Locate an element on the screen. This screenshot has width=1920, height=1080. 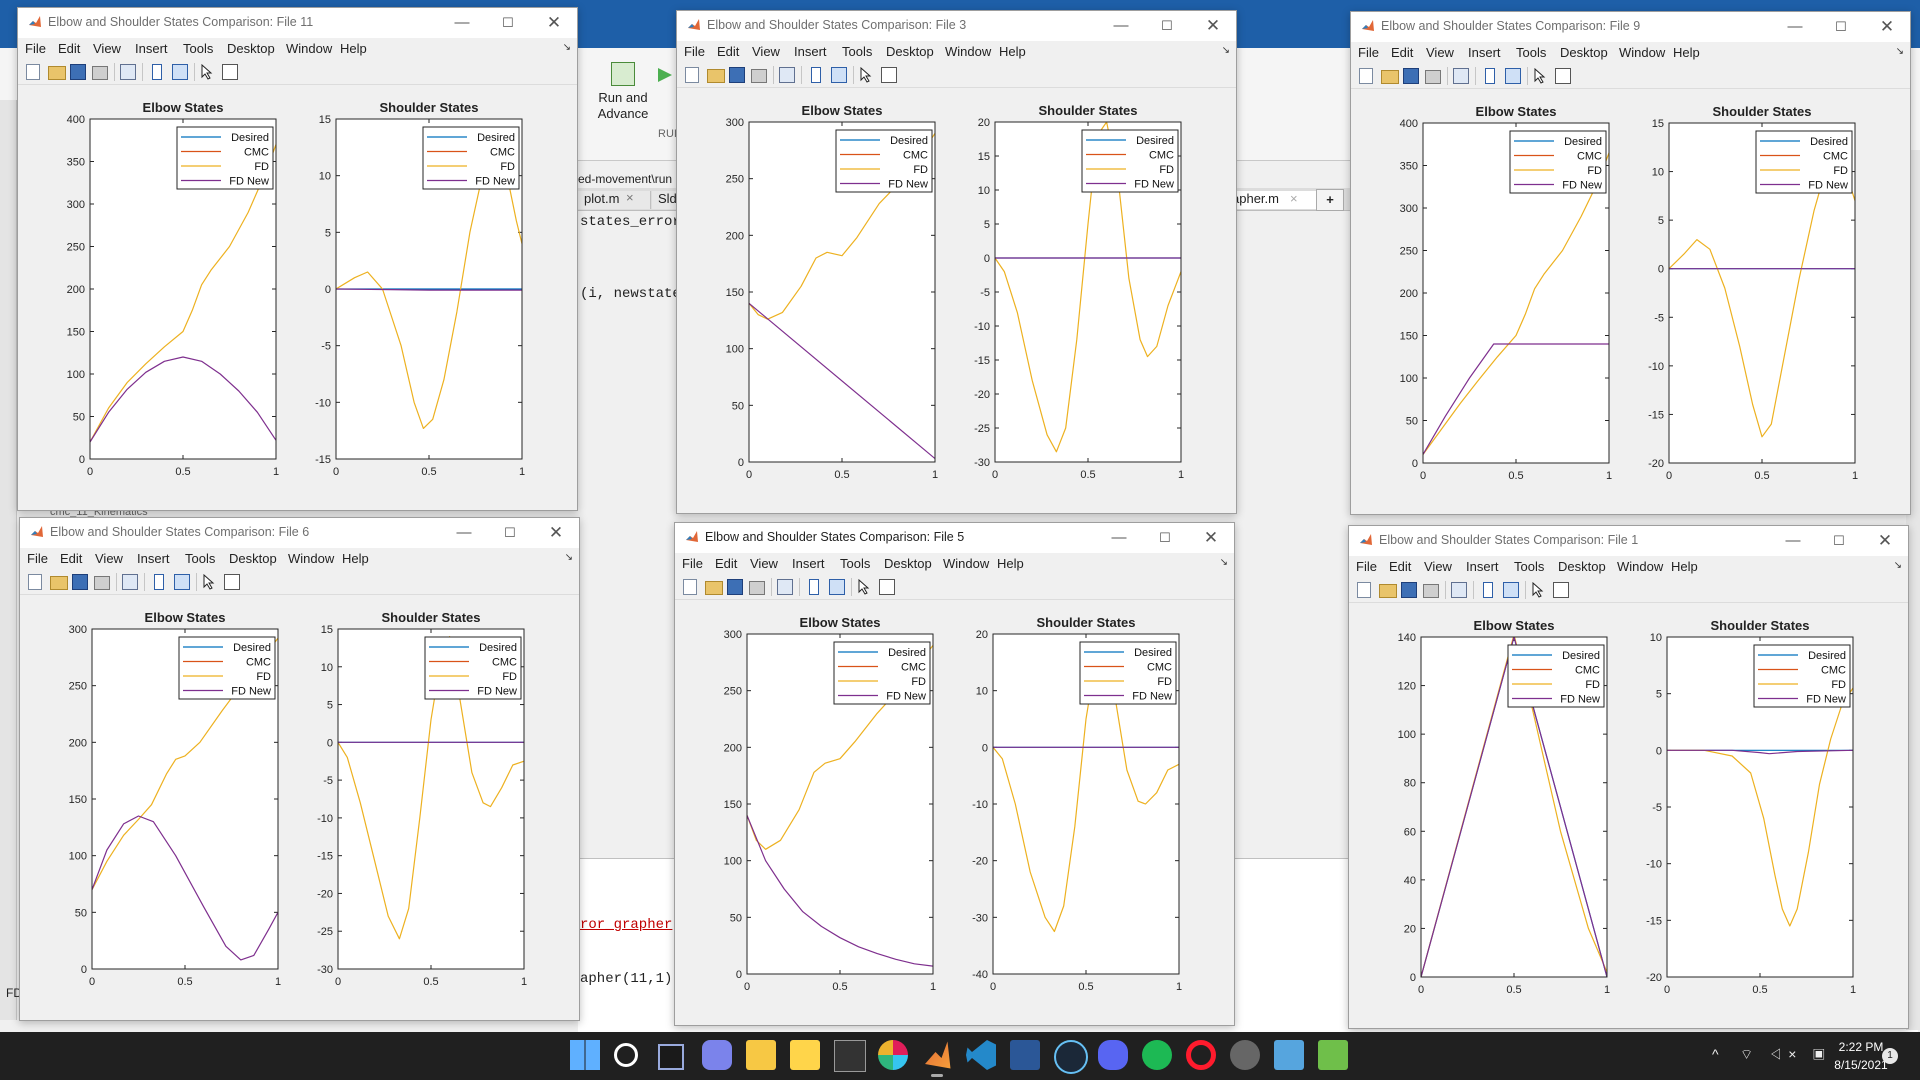
taskbar-files-app-icon is located at coordinates (1333, 1055).